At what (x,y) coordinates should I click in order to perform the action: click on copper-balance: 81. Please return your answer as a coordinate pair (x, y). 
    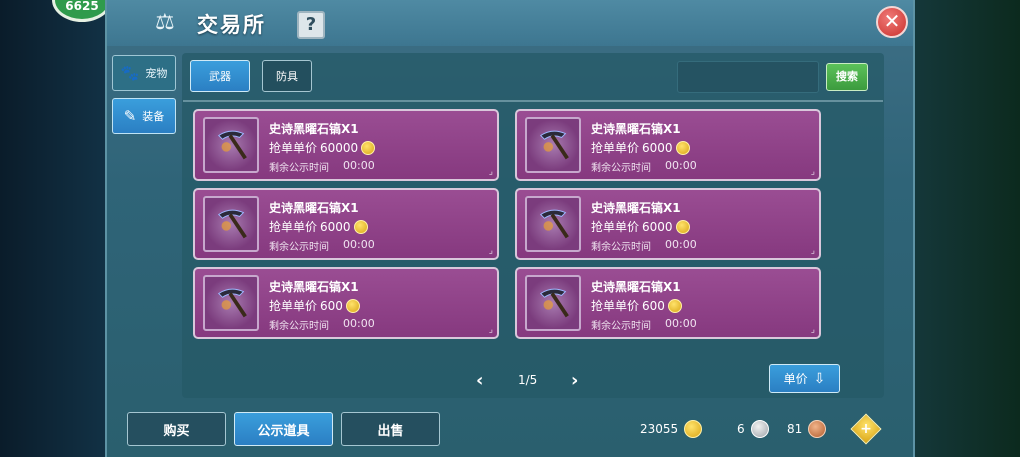
    Looking at the image, I should click on (807, 429).